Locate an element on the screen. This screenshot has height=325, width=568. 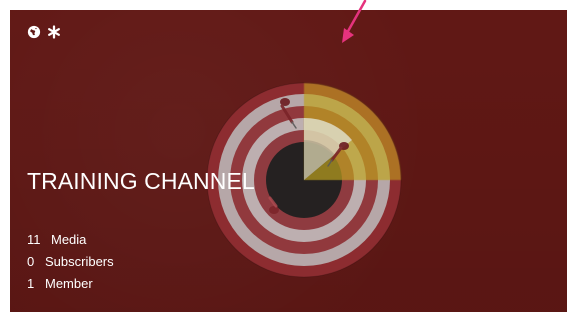
stat-row-member: 1 Member is located at coordinates (70, 284).